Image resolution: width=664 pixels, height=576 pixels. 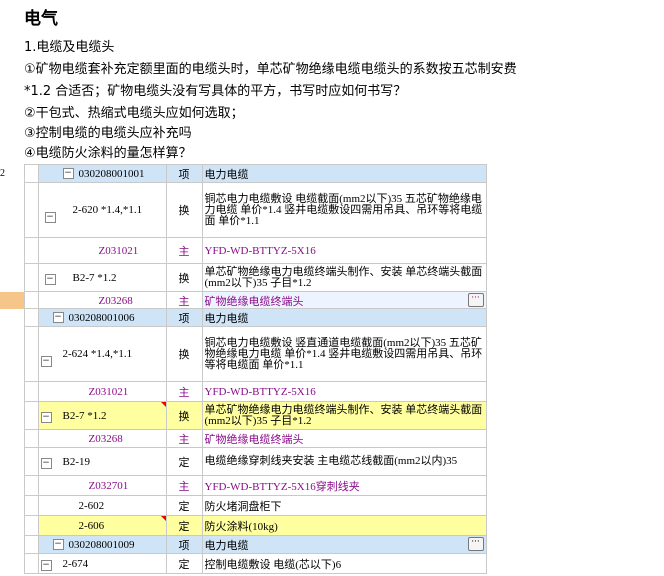 I want to click on table-row: Z03268 主 矿物绝缘电缆终端头, so click(x=243, y=438).